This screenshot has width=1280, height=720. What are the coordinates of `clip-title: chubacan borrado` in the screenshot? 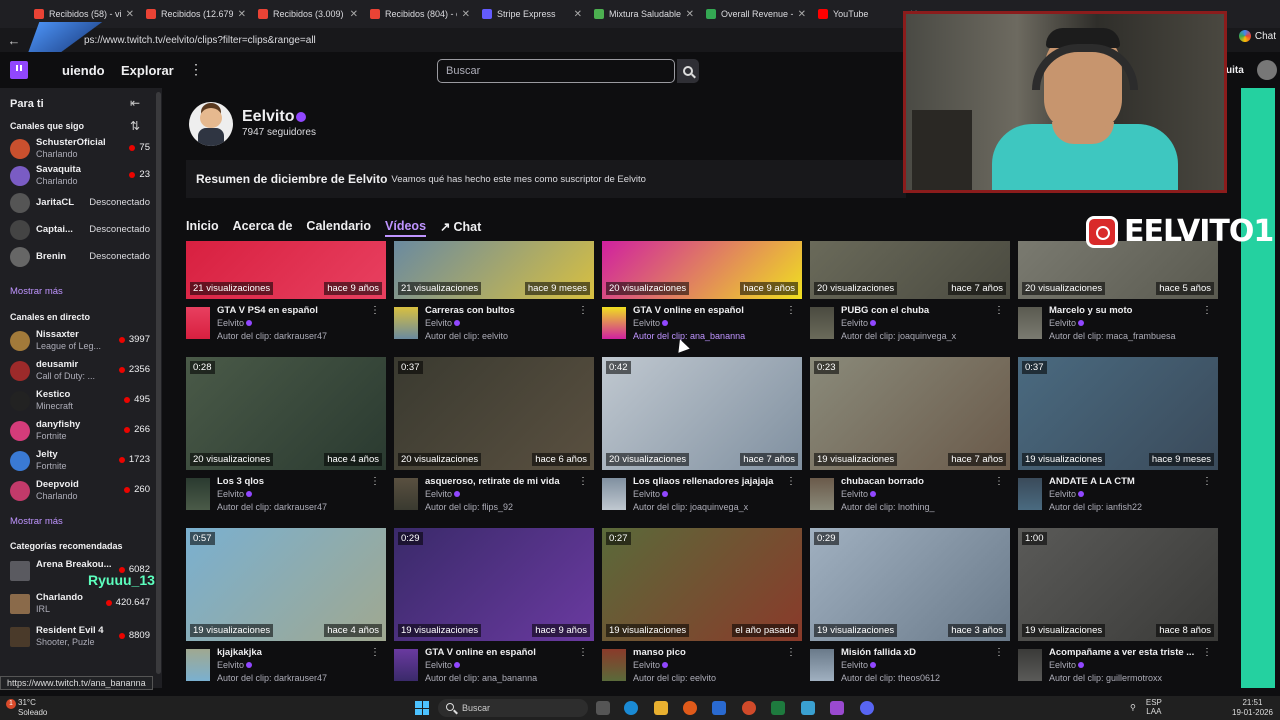 It's located at (916, 481).